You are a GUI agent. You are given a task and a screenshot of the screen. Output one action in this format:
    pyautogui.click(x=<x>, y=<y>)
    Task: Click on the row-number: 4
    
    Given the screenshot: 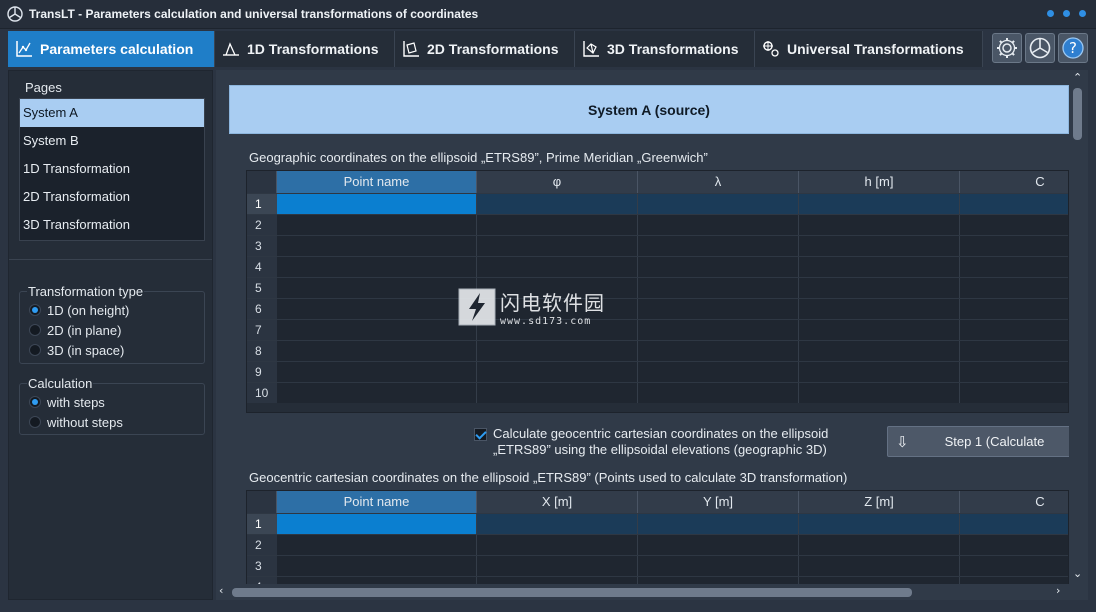 What is the action you would take?
    pyautogui.click(x=262, y=267)
    